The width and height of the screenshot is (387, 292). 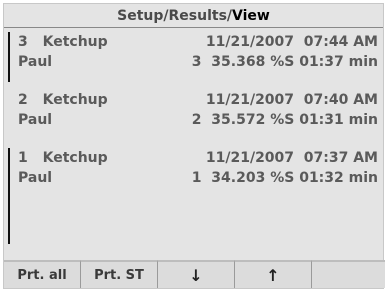 I want to click on breadcrumb-view: View, so click(x=251, y=16).